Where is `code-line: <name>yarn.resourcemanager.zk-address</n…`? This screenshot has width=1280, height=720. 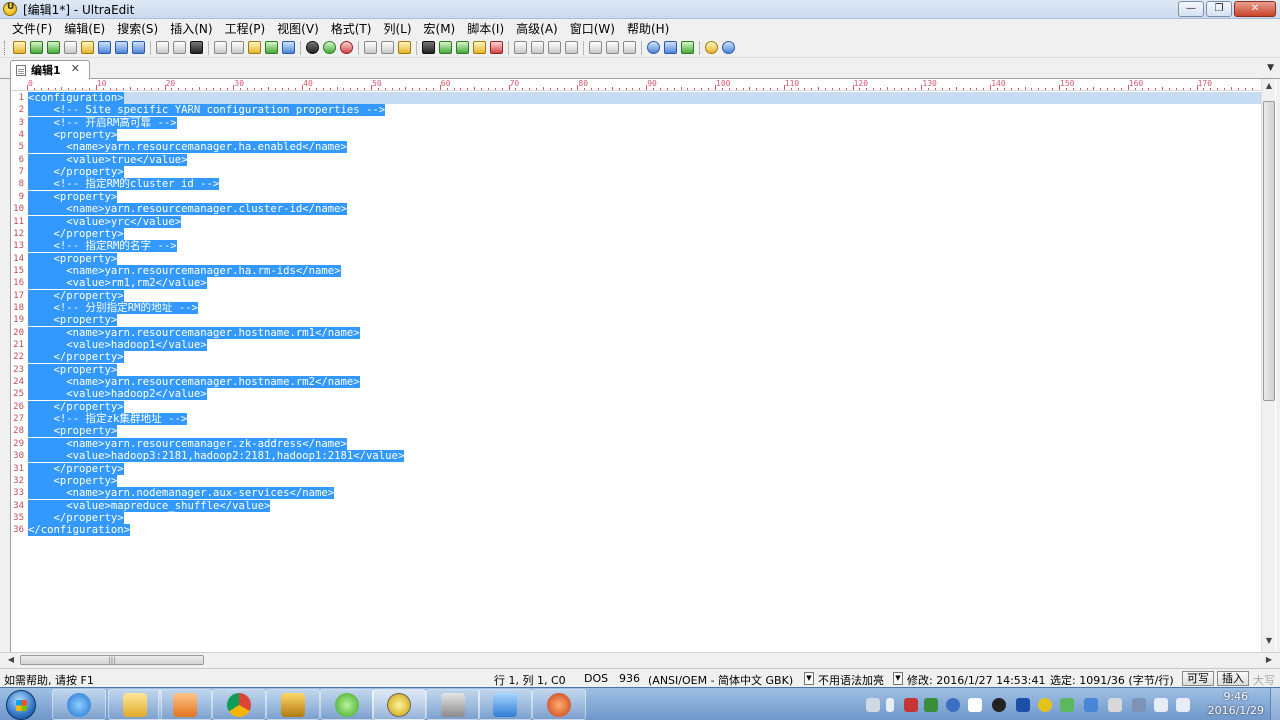
code-line: <name>yarn.resourcemanager.zk-address</n… is located at coordinates (187, 443).